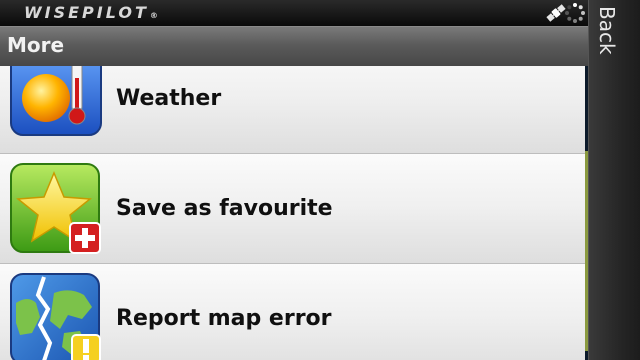 This screenshot has height=360, width=640. What do you see at coordinates (586, 251) in the screenshot?
I see `scrollbar-thumb` at bounding box center [586, 251].